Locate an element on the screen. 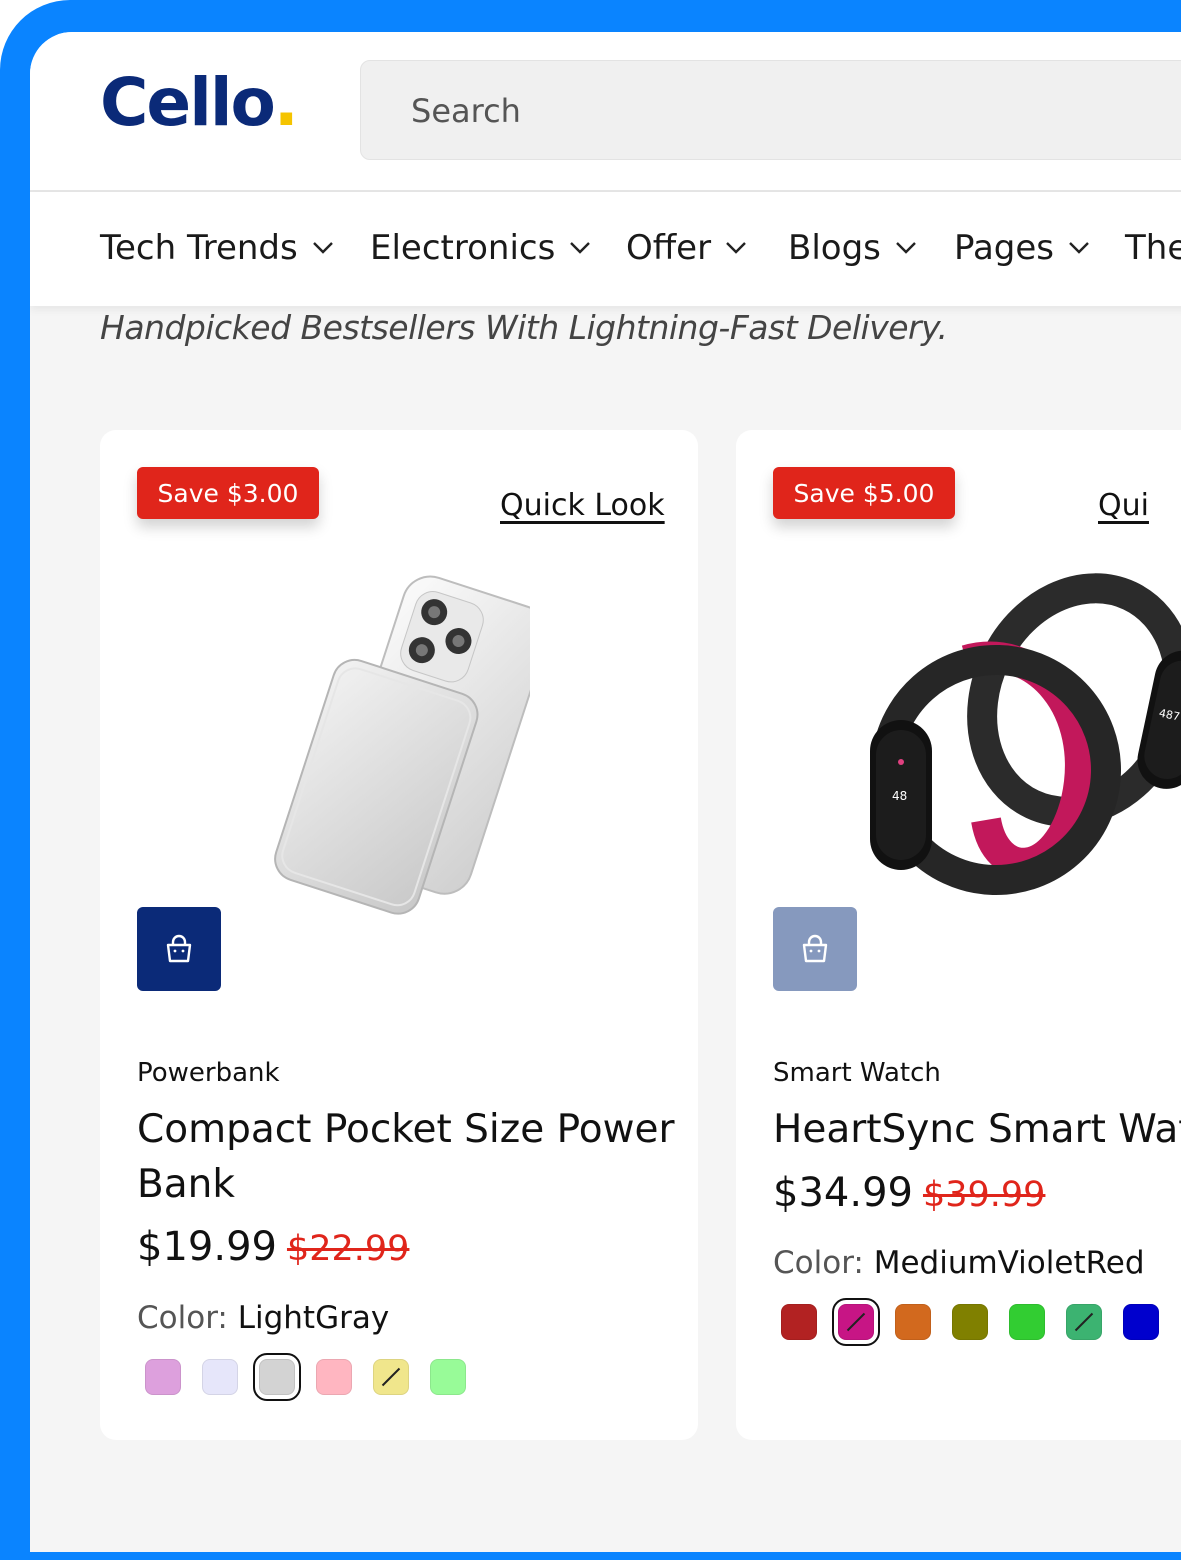 This screenshot has height=1560, width=1181. current-price: $34.99 is located at coordinates (843, 1193).